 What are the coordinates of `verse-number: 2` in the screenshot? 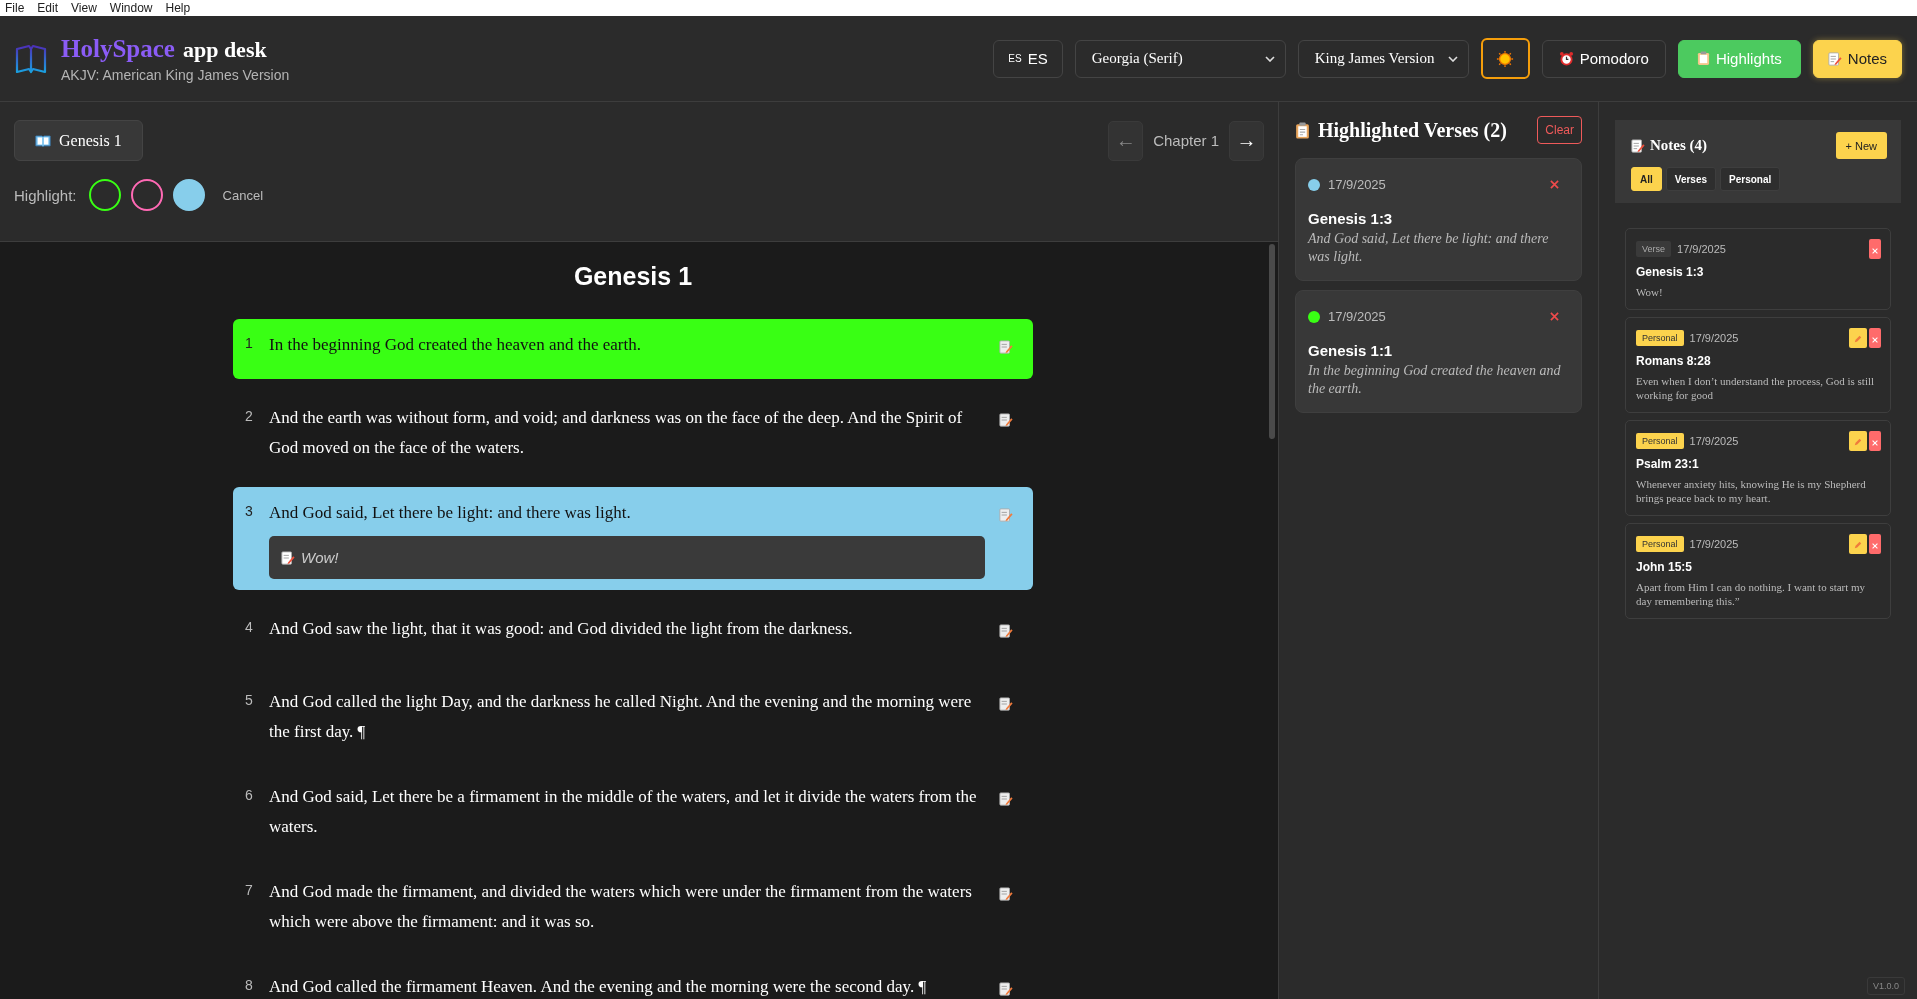 It's located at (249, 416).